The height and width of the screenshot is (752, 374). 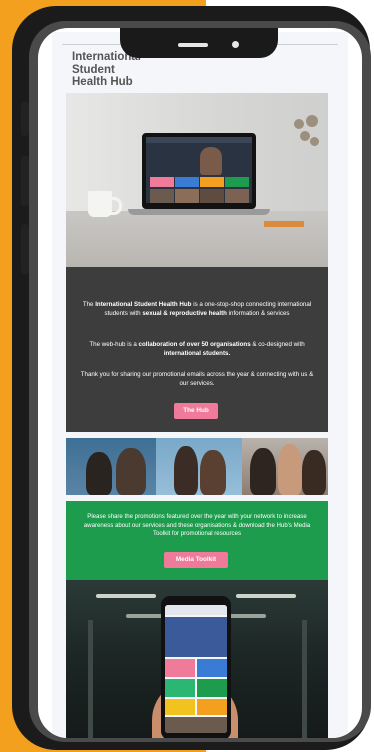 What do you see at coordinates (193, 45) in the screenshot?
I see `speaker-icon` at bounding box center [193, 45].